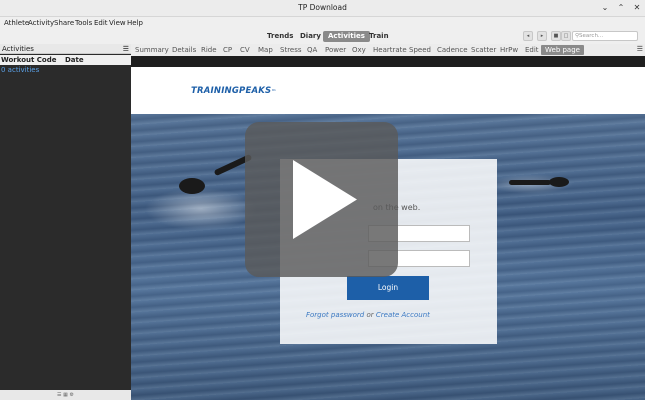  What do you see at coordinates (20, 70) in the screenshot?
I see `activity-count: 0 activities` at bounding box center [20, 70].